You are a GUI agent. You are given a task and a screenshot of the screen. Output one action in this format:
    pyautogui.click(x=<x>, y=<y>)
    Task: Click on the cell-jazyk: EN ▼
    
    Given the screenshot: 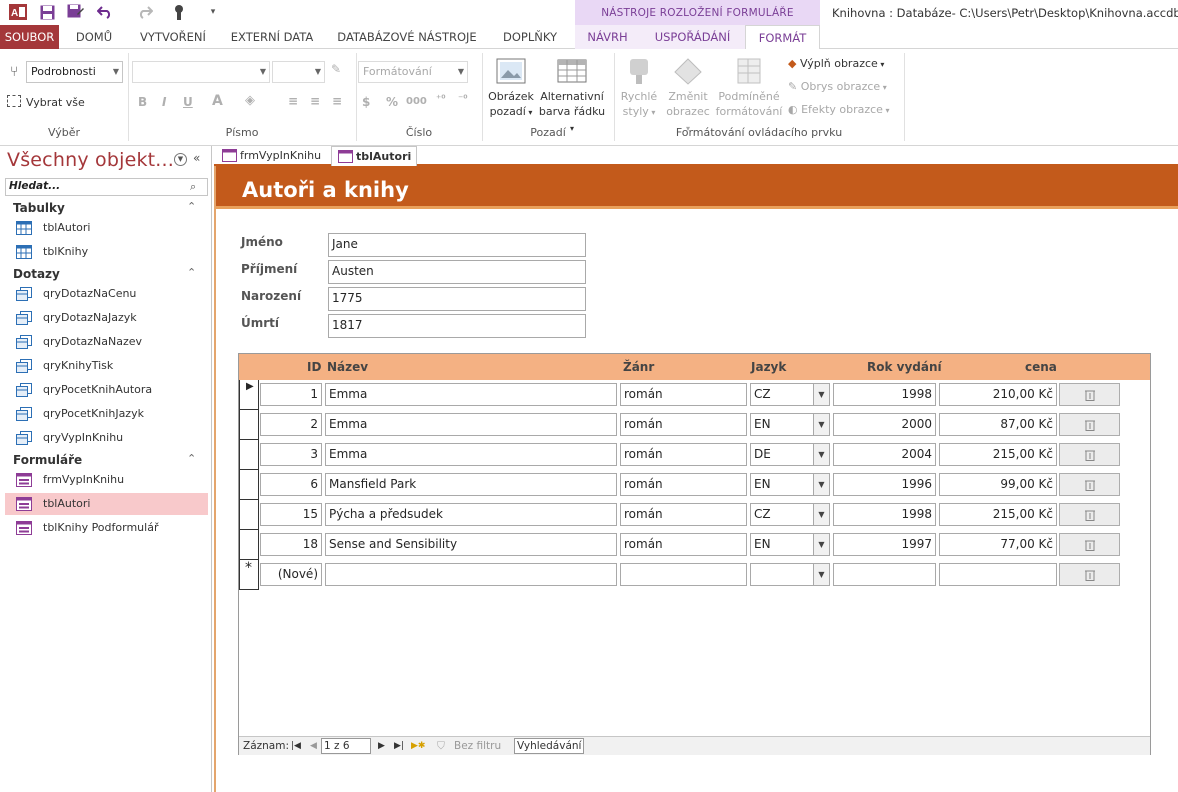 What is the action you would take?
    pyautogui.click(x=790, y=544)
    